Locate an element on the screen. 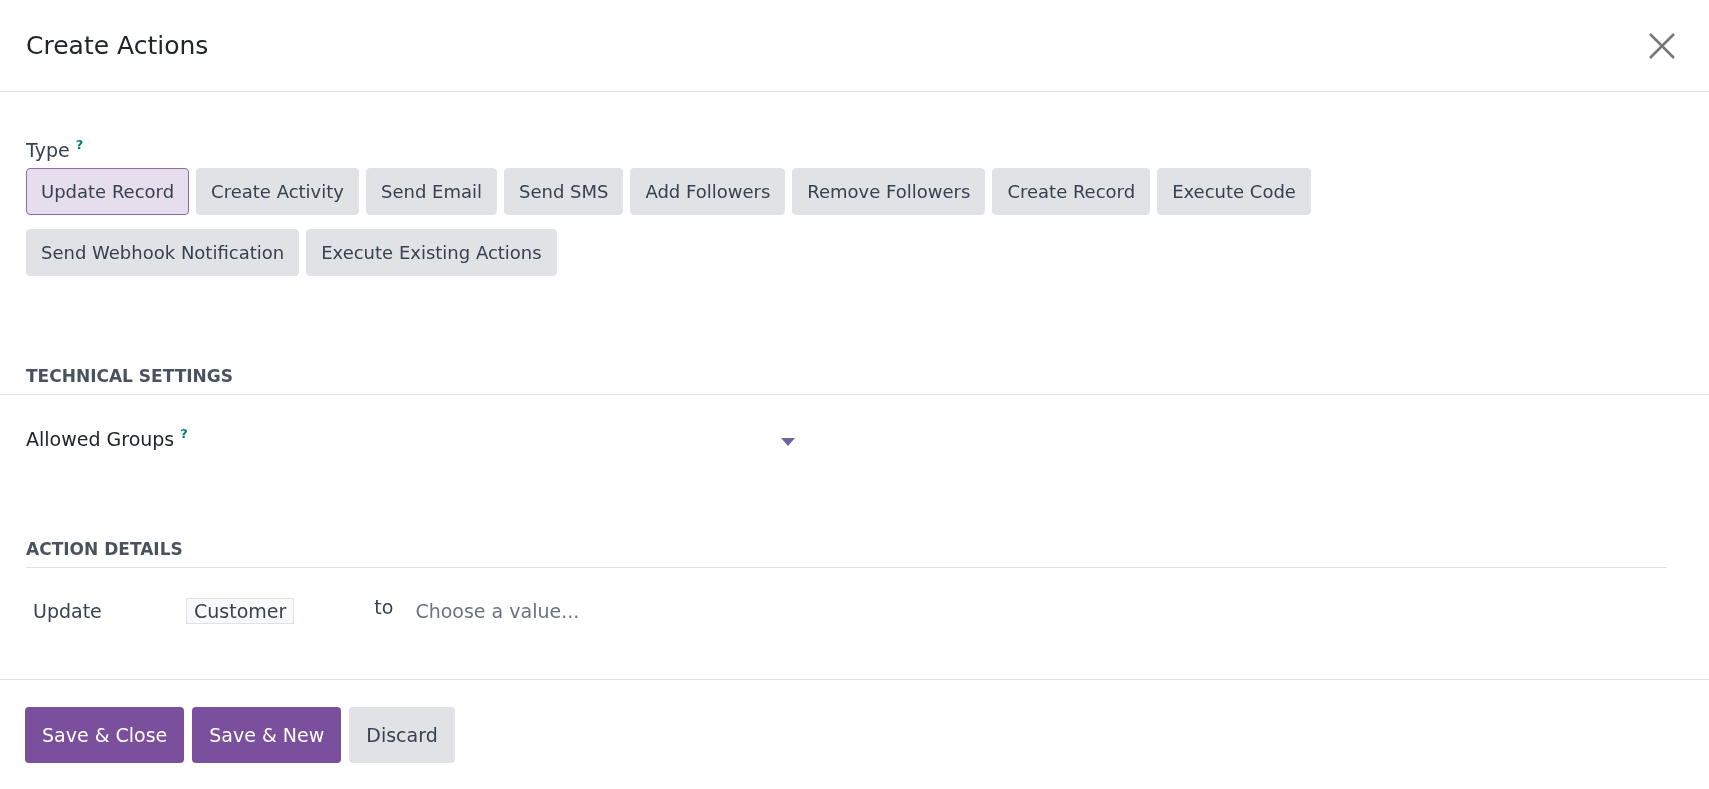 This screenshot has width=1709, height=789. caret-icon is located at coordinates (788, 442).